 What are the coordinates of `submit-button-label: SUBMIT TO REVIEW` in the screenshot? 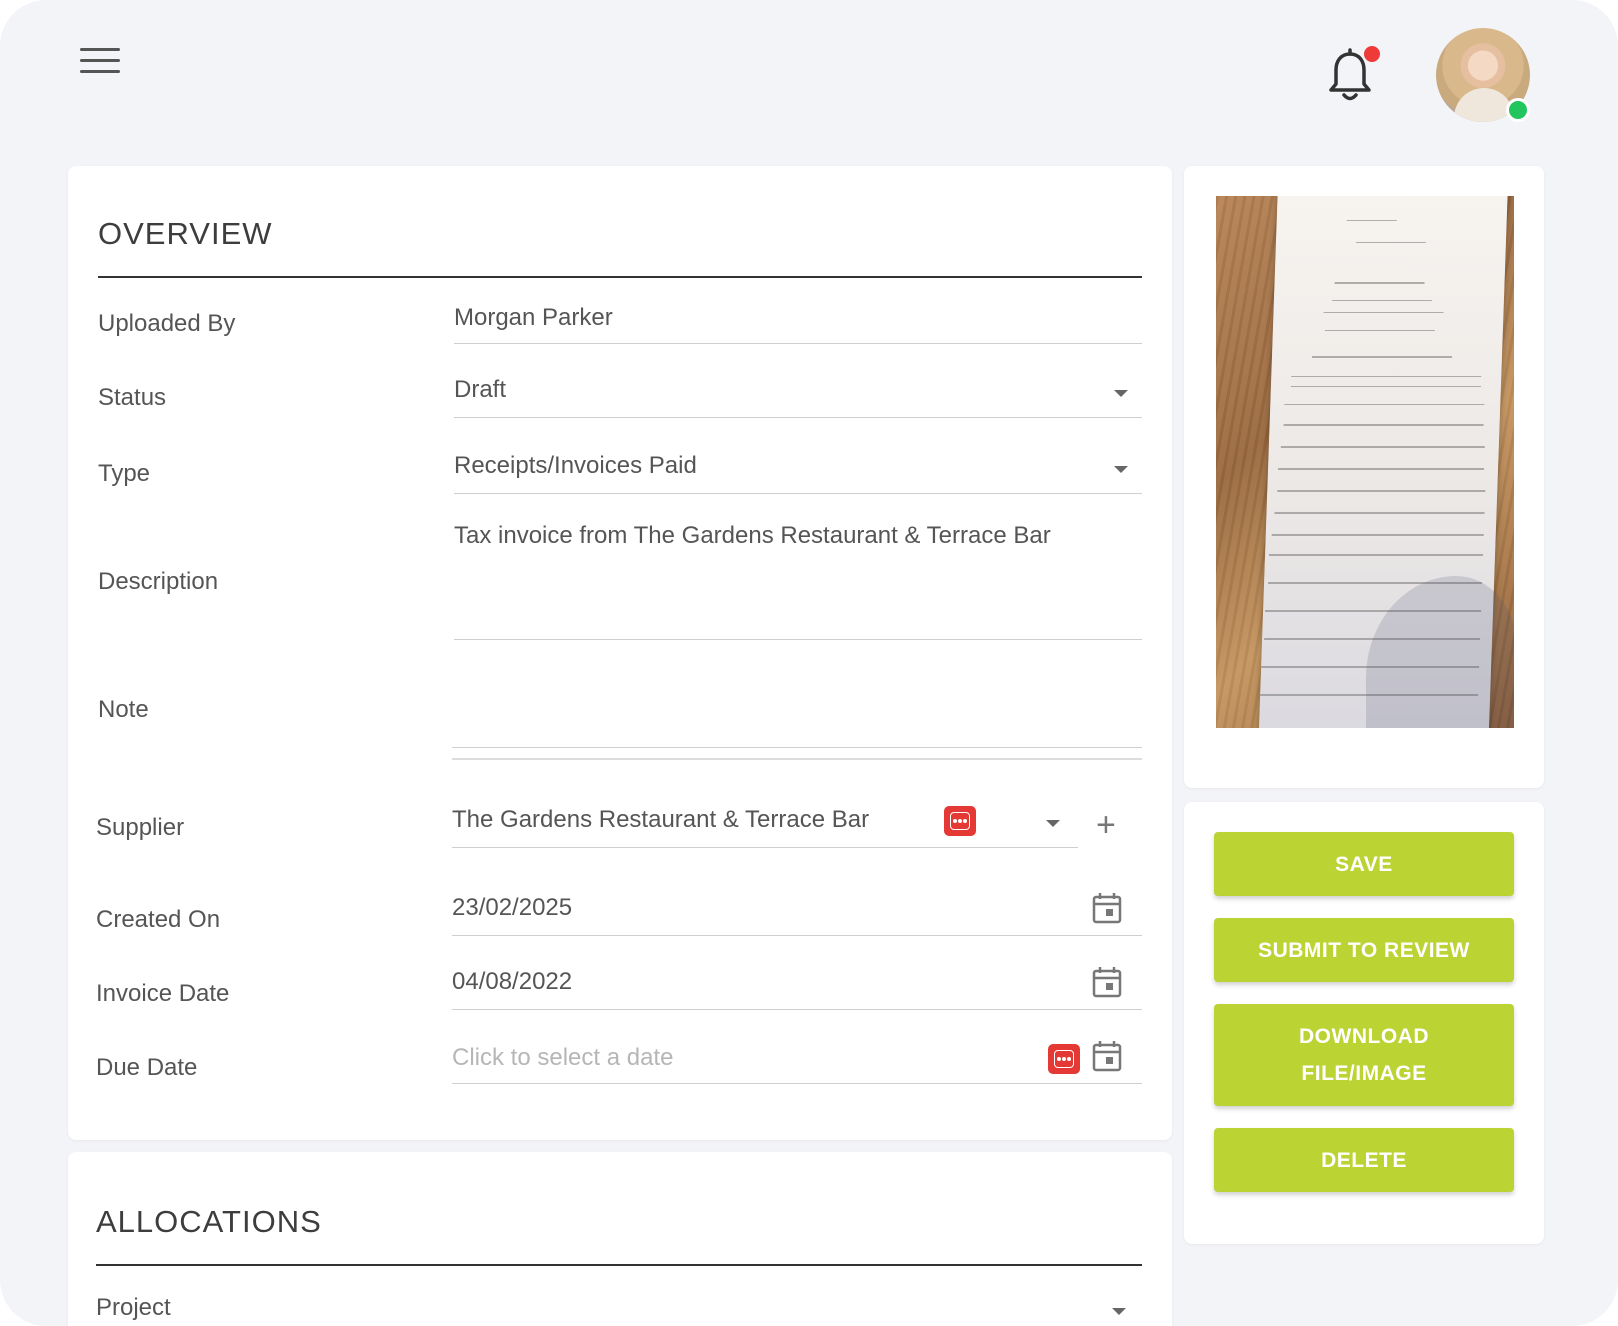 It's located at (1364, 950).